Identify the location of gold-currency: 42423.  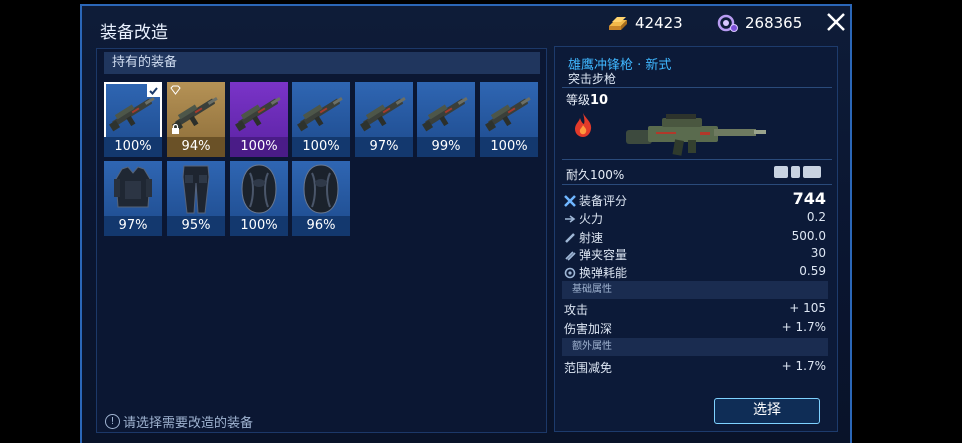
(645, 23).